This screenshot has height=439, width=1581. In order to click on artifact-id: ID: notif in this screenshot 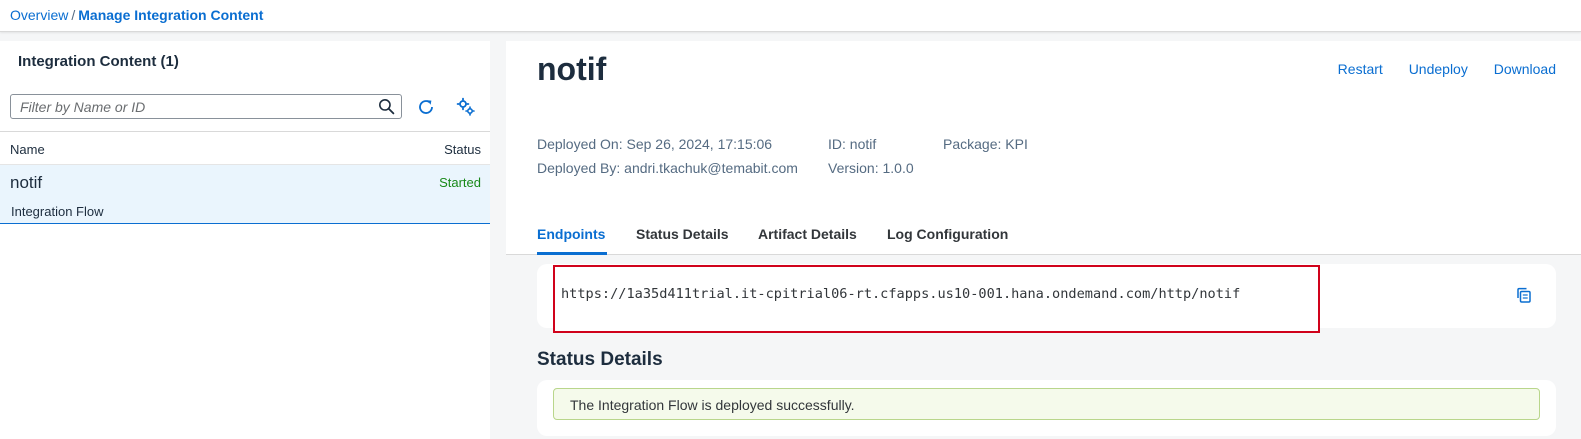, I will do `click(852, 144)`.